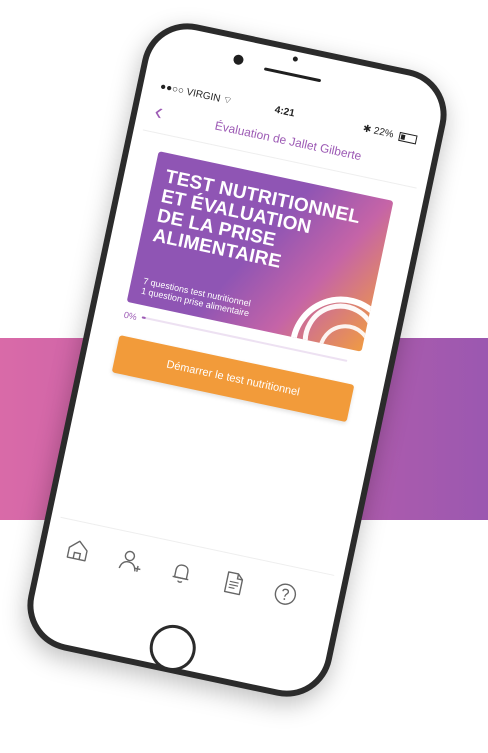  Describe the element at coordinates (233, 379) in the screenshot. I see `start-test-button: Démarrer le test nutritionnel` at that location.